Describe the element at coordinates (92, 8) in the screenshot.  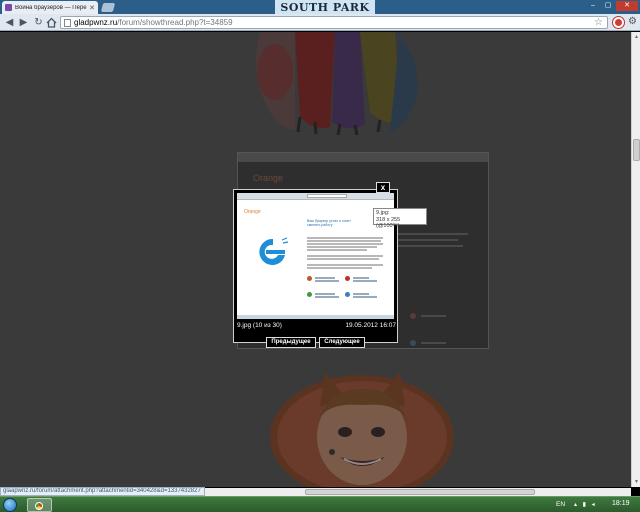
I see `tab-close-icon: ✕` at that location.